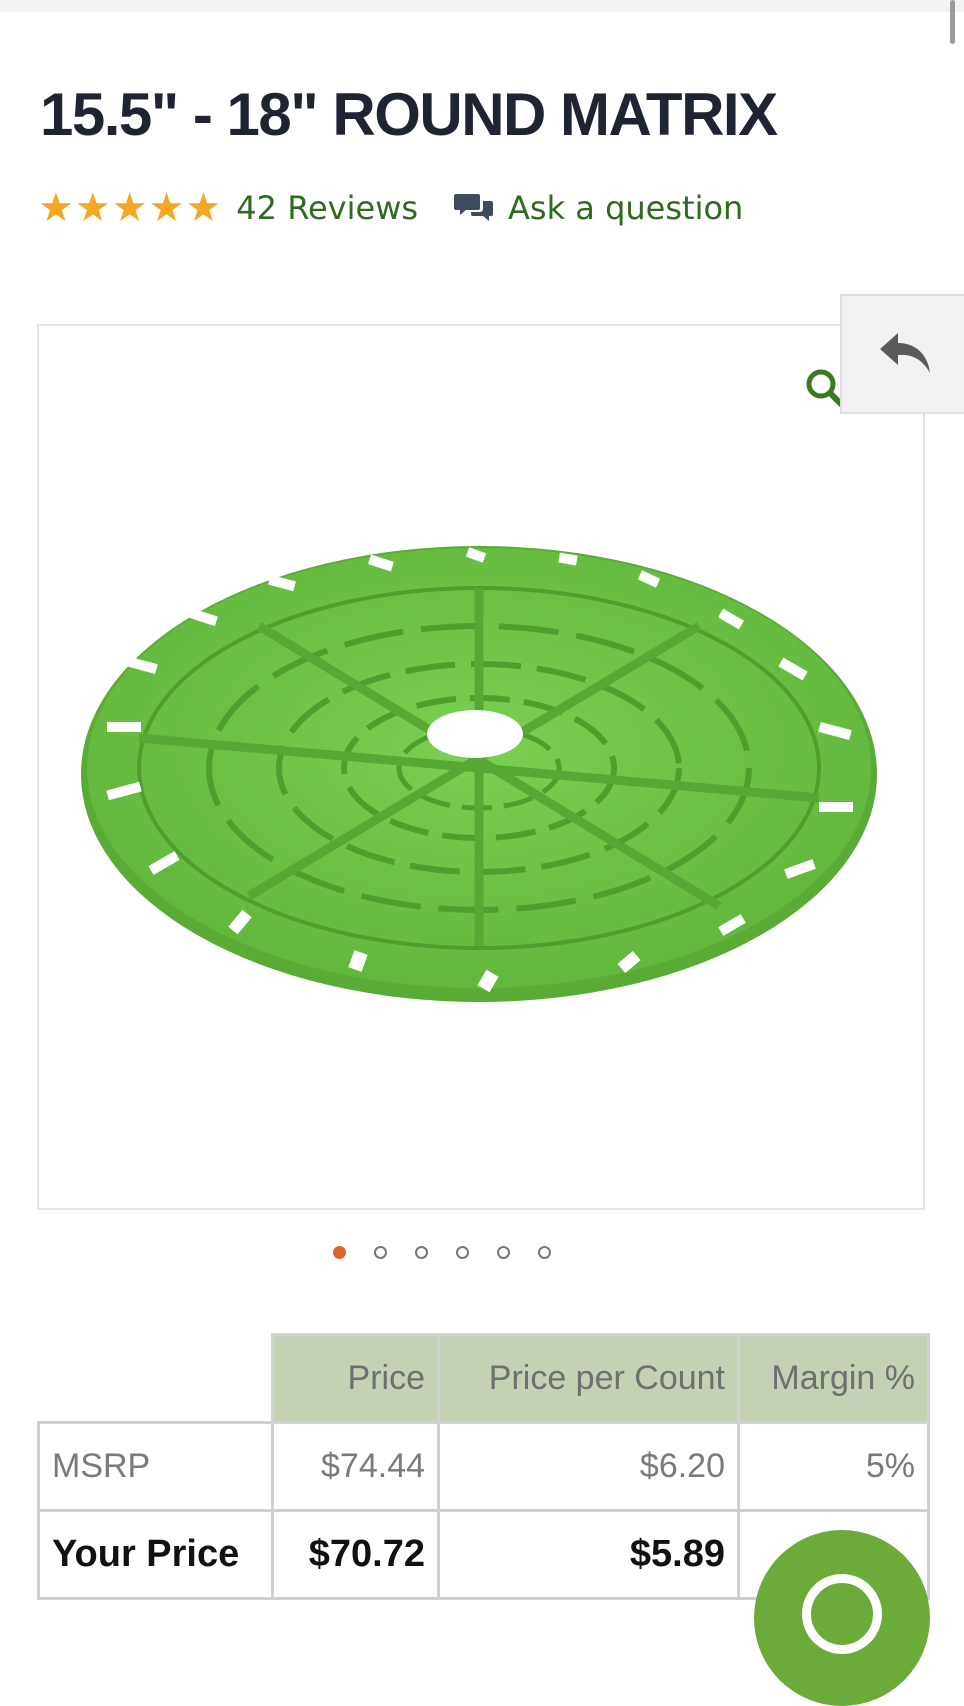 The width and height of the screenshot is (964, 1706). I want to click on row-label: Your Price, so click(155, 1554).